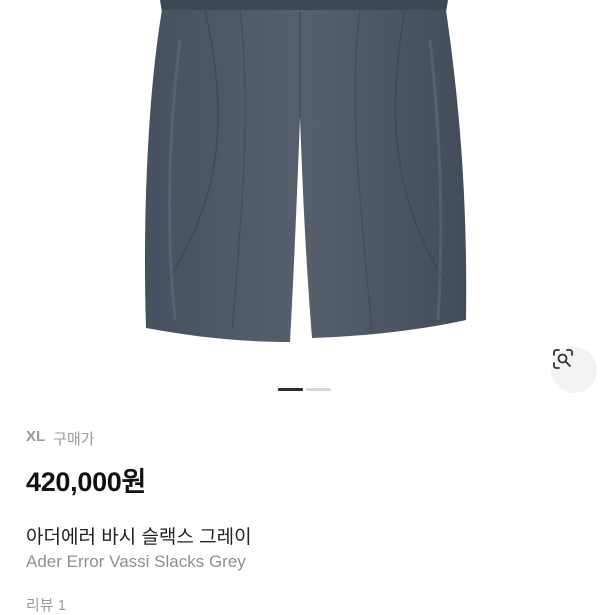 Image resolution: width=611 pixels, height=615 pixels. Describe the element at coordinates (139, 537) in the screenshot. I see `product-title-korean: 아더에러 바시 슬랙스 그레이` at that location.